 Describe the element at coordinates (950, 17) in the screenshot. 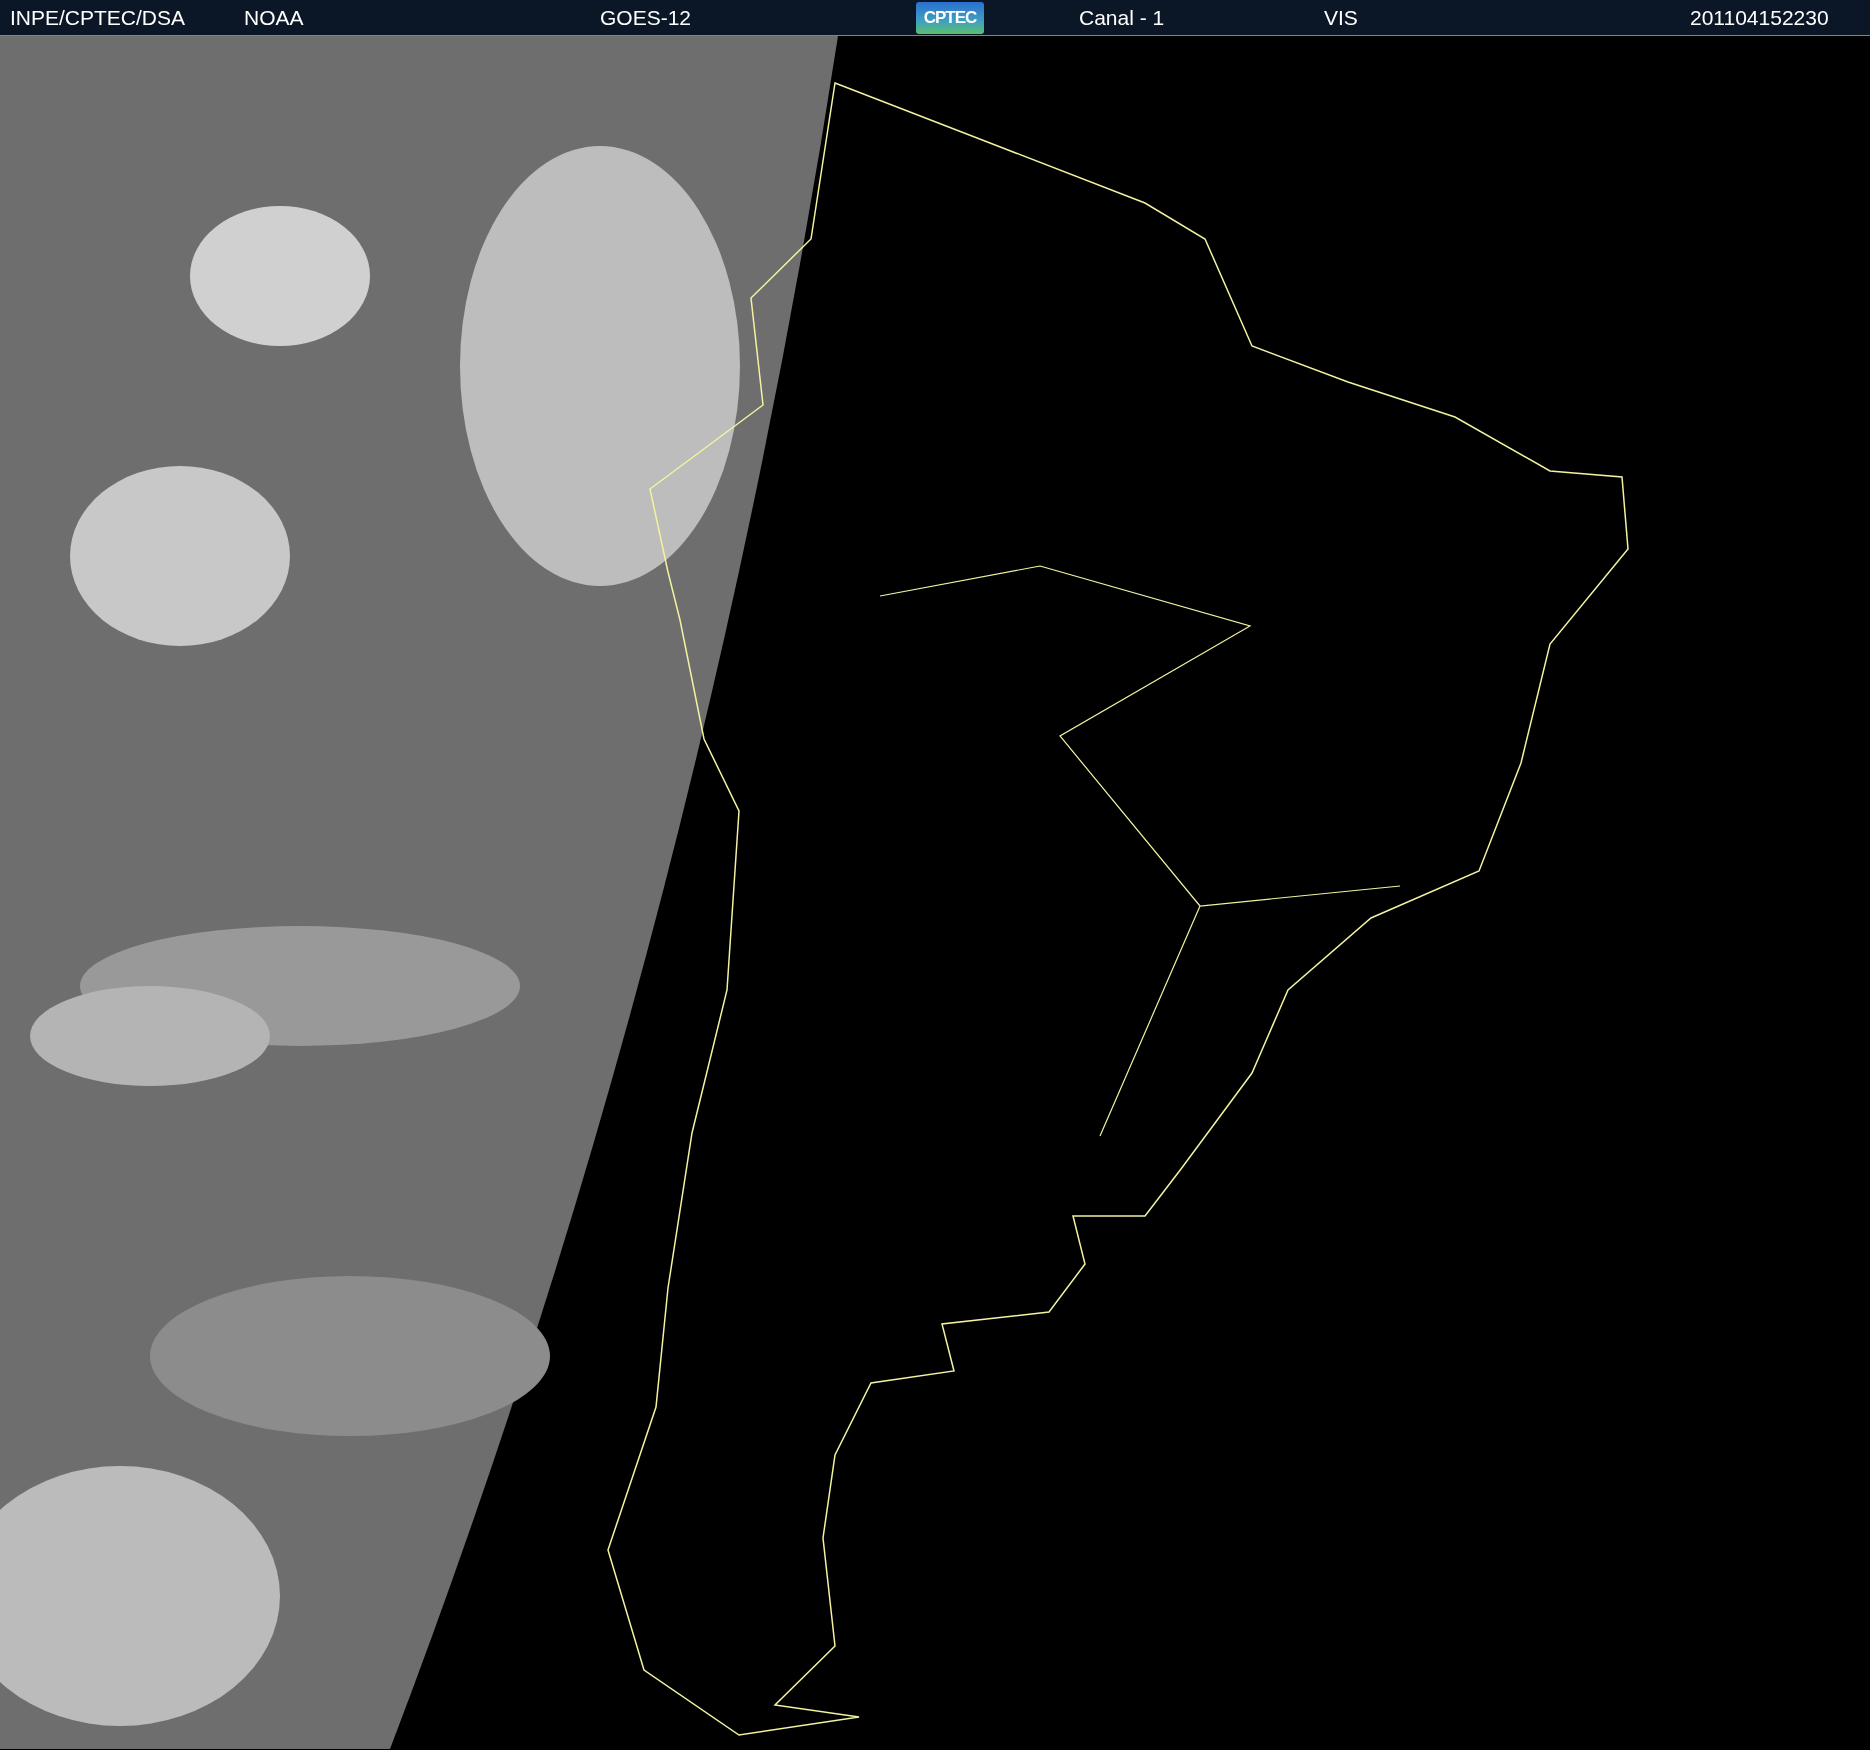

I see `logo: CPTEC` at that location.